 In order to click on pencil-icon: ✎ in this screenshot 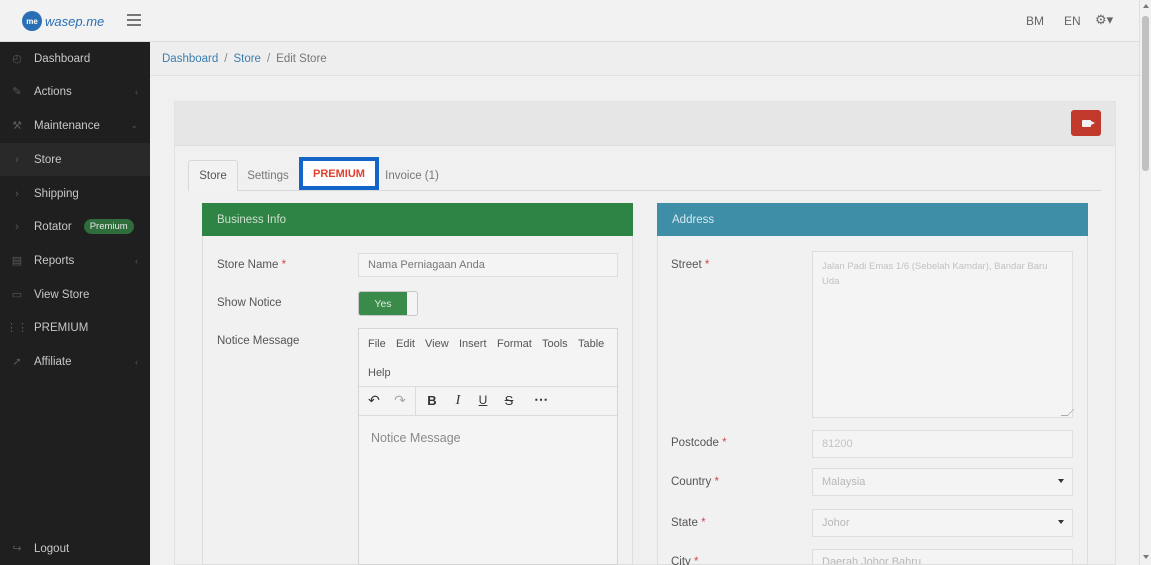, I will do `click(17, 92)`.